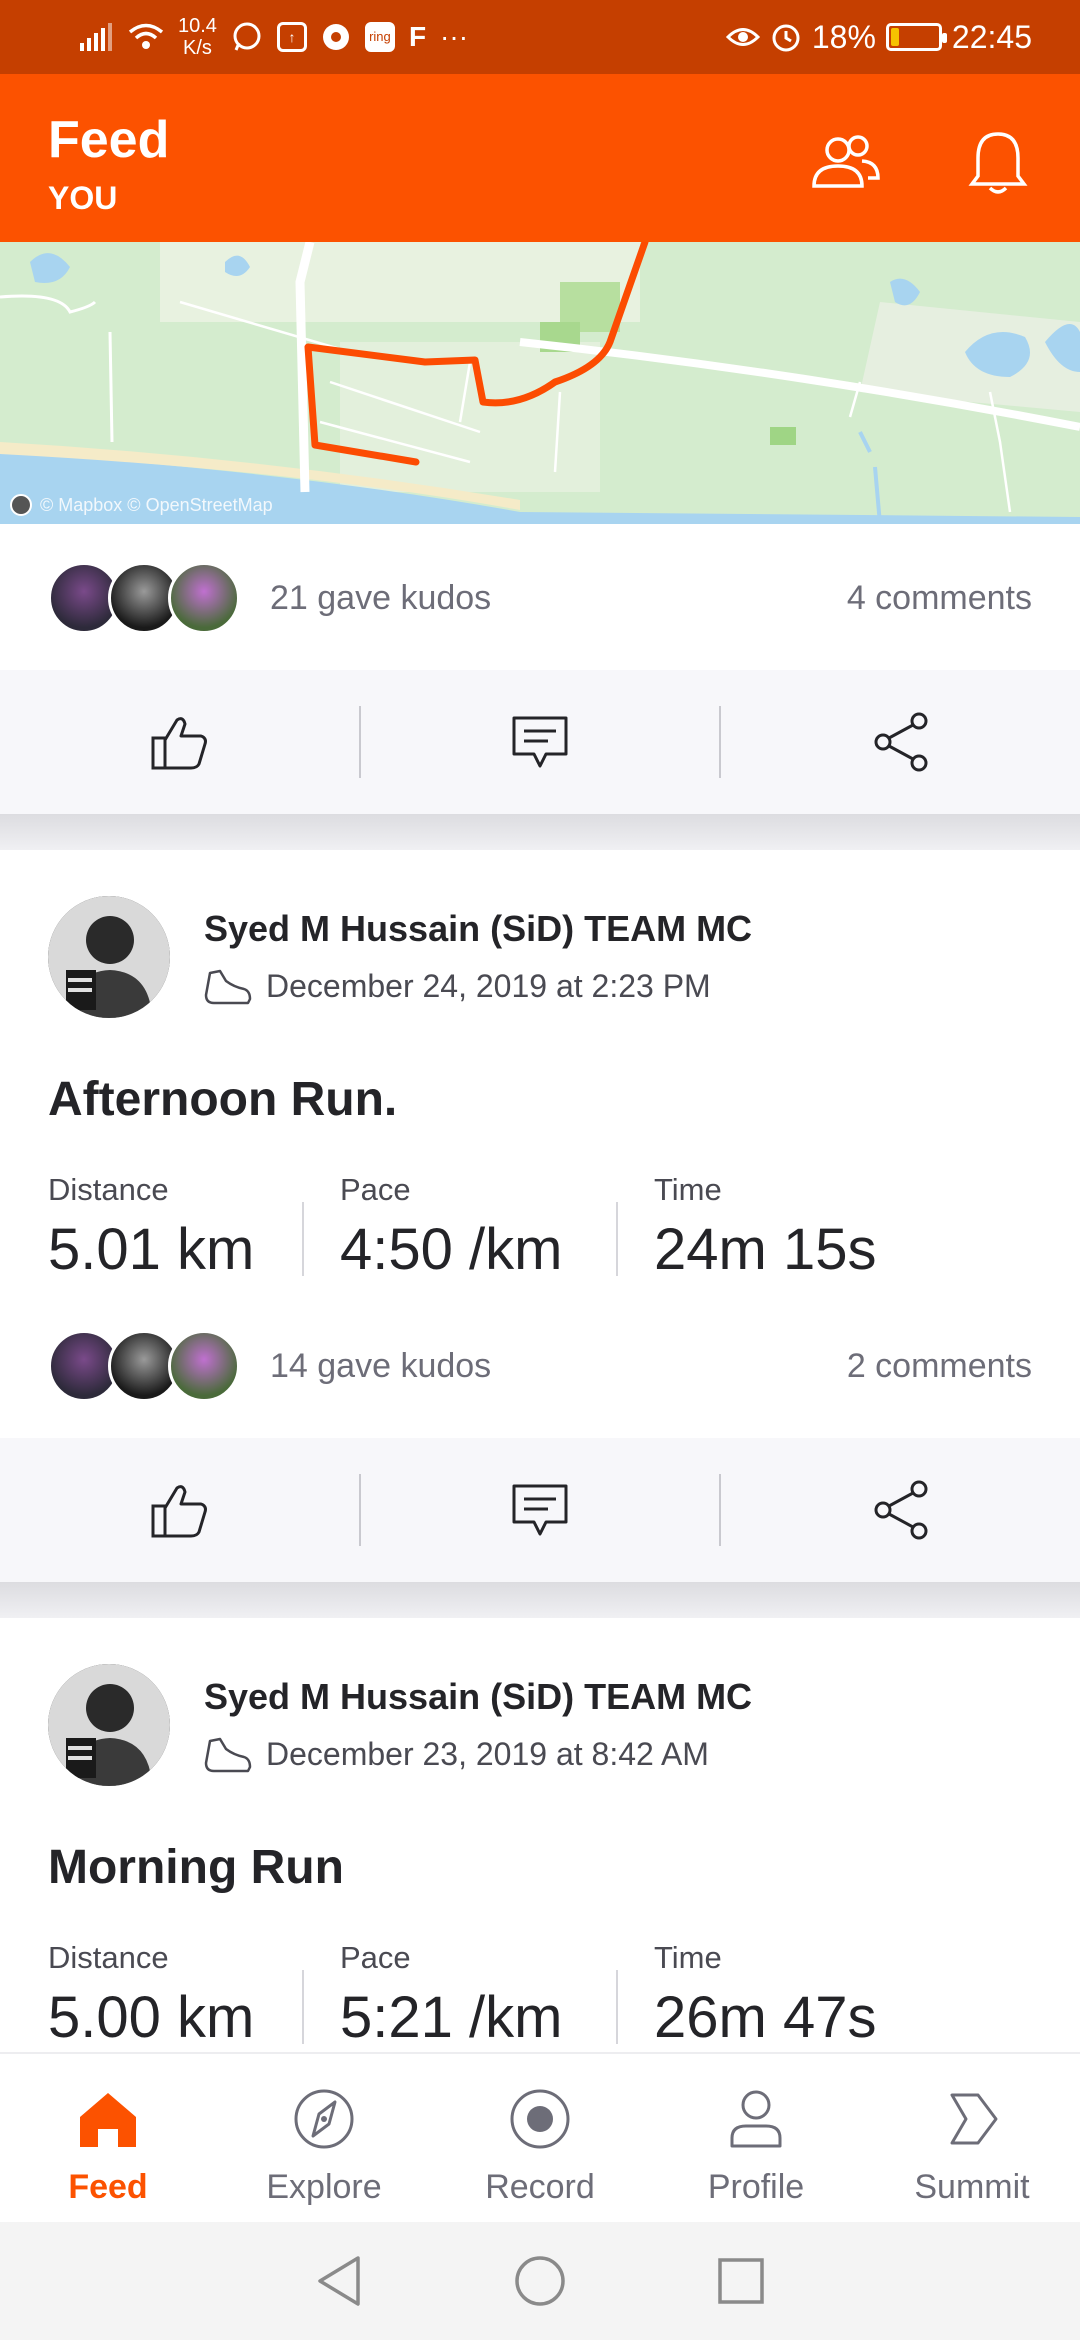 Image resolution: width=1080 pixels, height=2340 pixels. Describe the element at coordinates (324, 2187) in the screenshot. I see `nav-label: Explore` at that location.